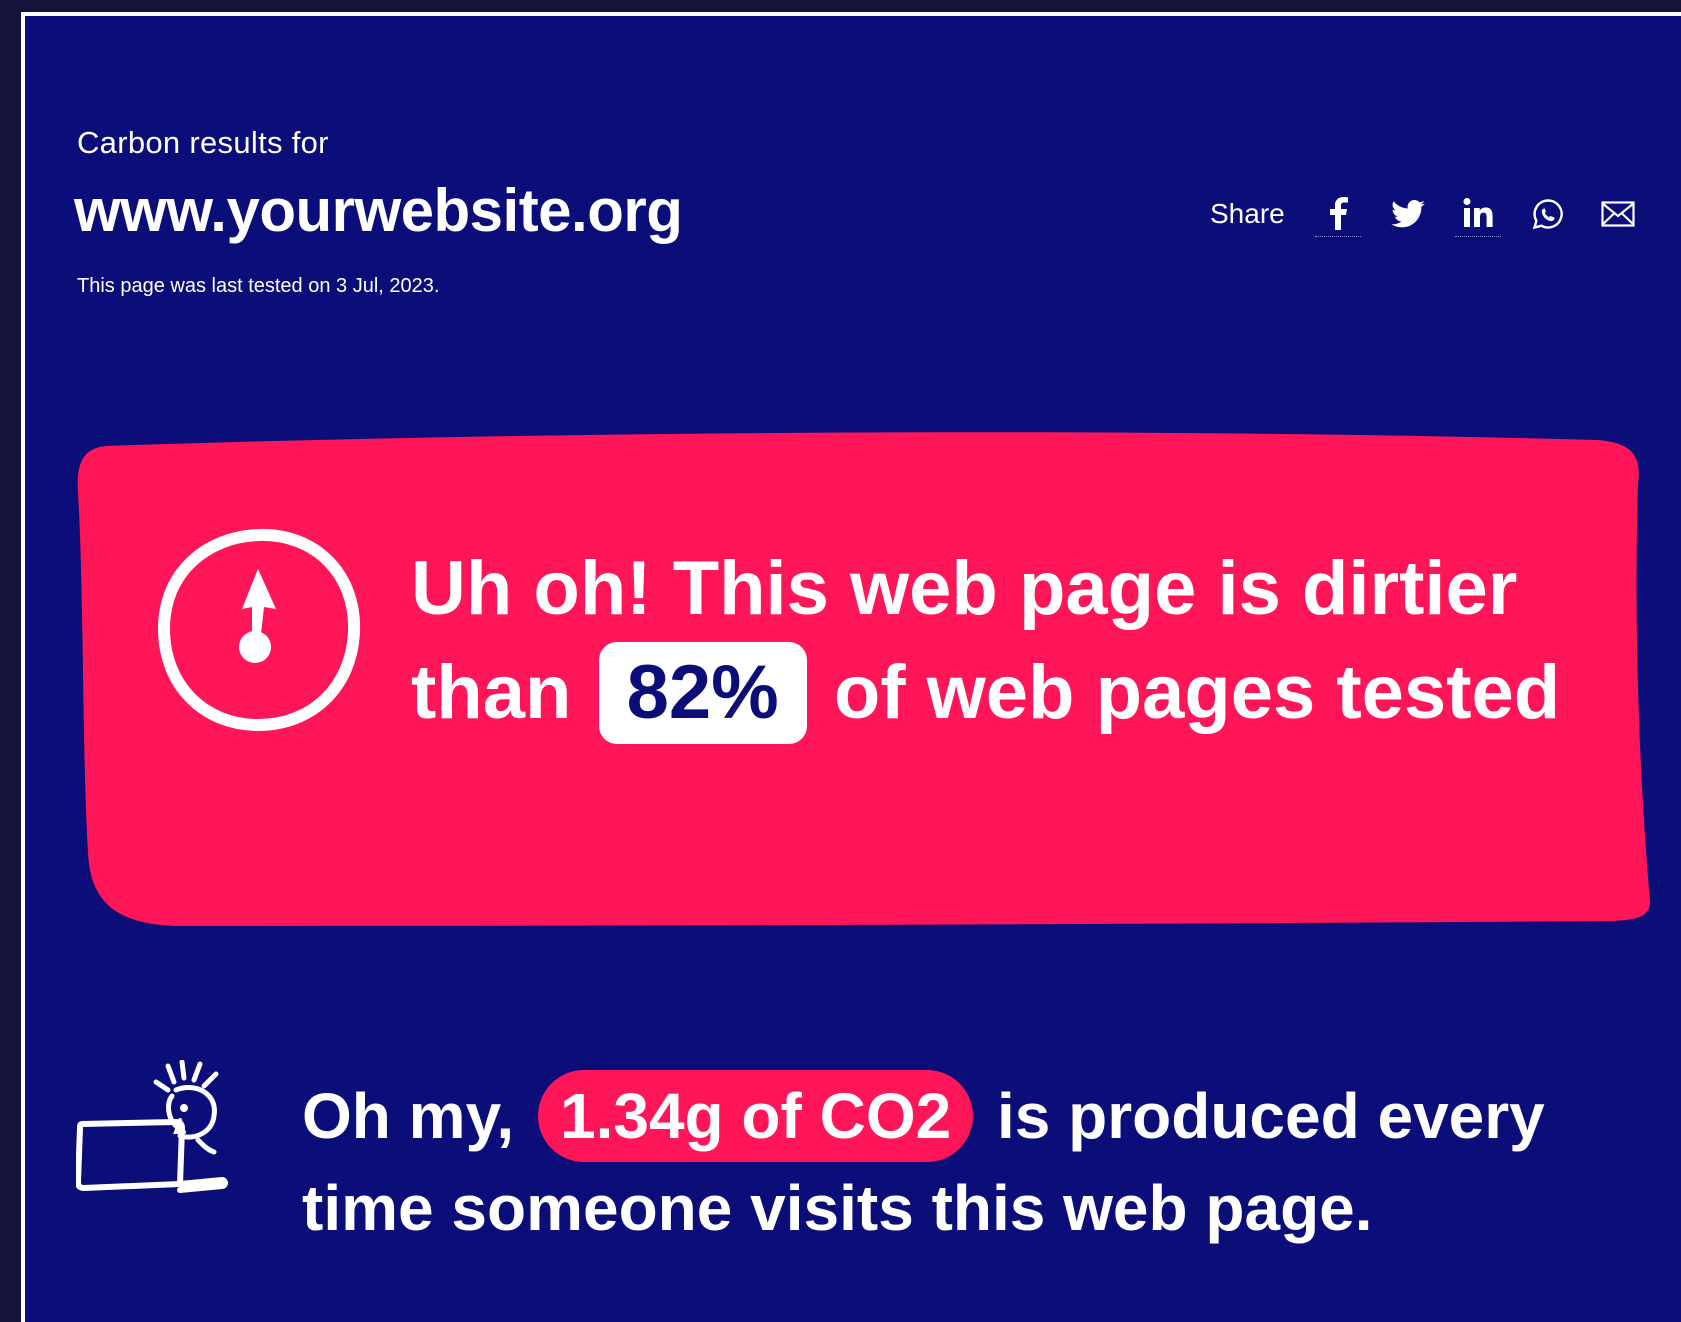  What do you see at coordinates (203, 142) in the screenshot?
I see `results-eyebrow: Carbon results for` at bounding box center [203, 142].